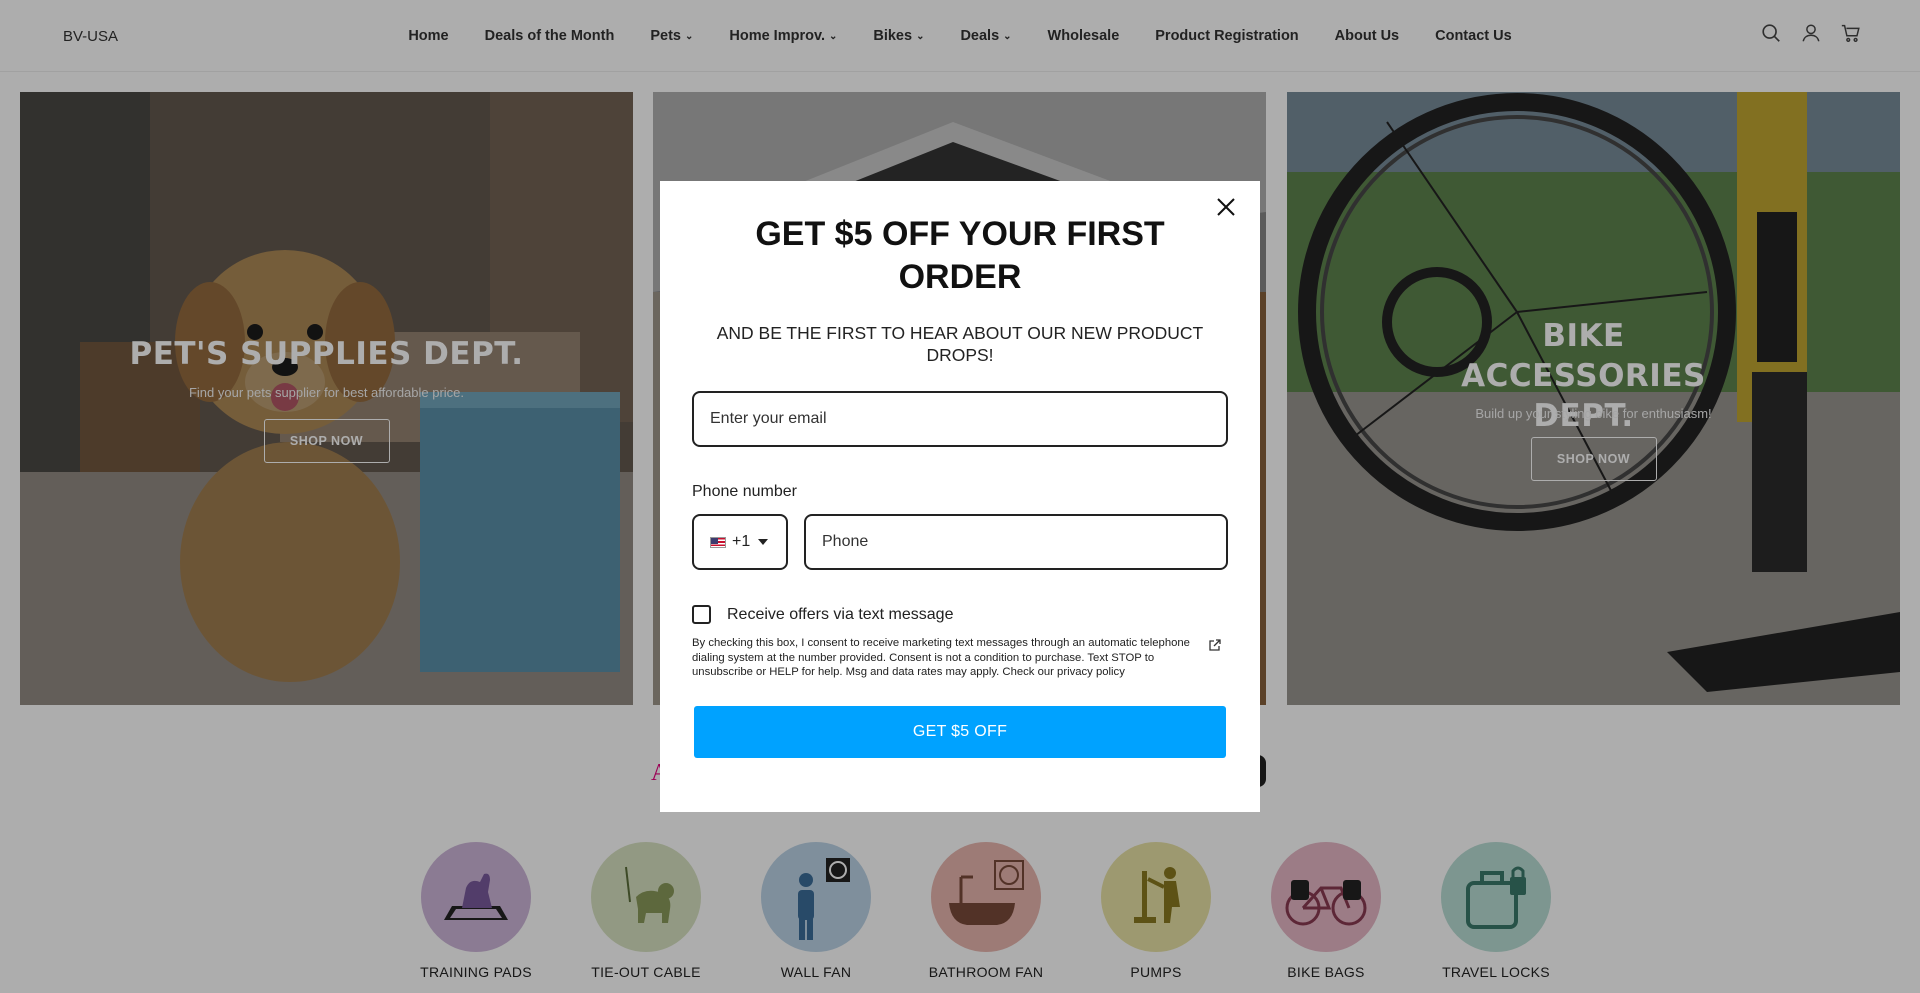  I want to click on phone-number-label: Phone number, so click(744, 491).